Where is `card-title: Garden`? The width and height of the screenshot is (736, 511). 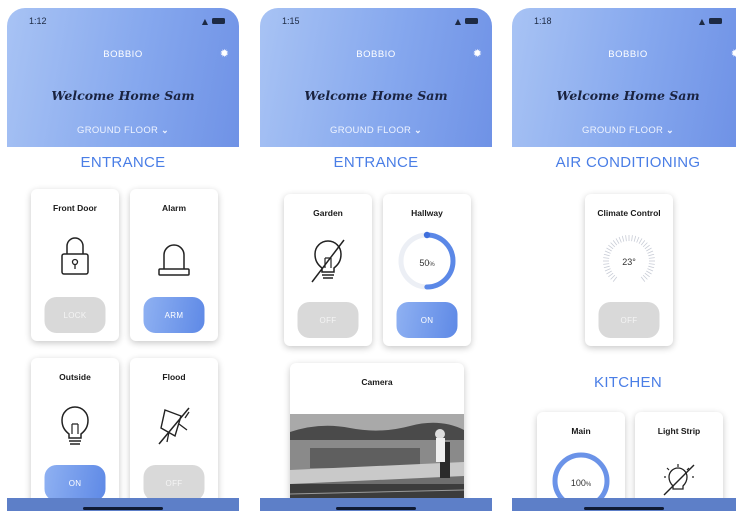 card-title: Garden is located at coordinates (328, 213).